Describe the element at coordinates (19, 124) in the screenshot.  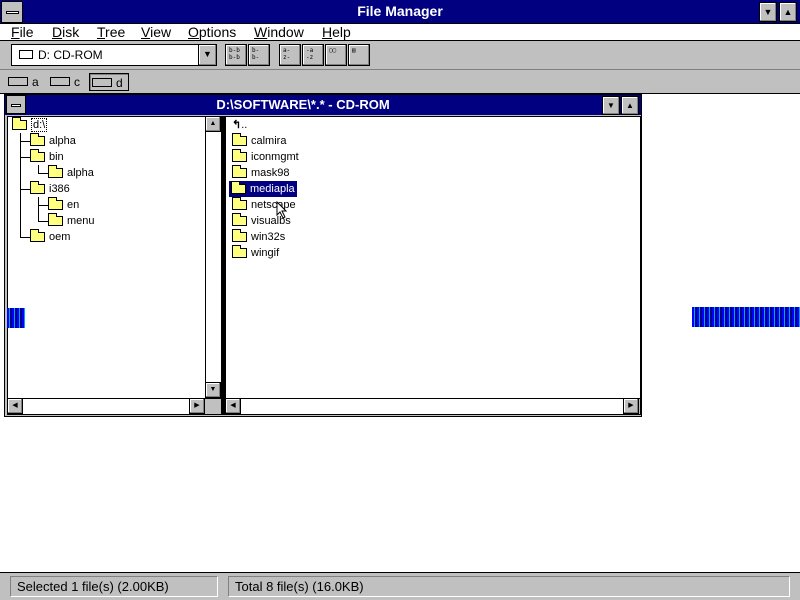
I see `open-folder-icon` at that location.